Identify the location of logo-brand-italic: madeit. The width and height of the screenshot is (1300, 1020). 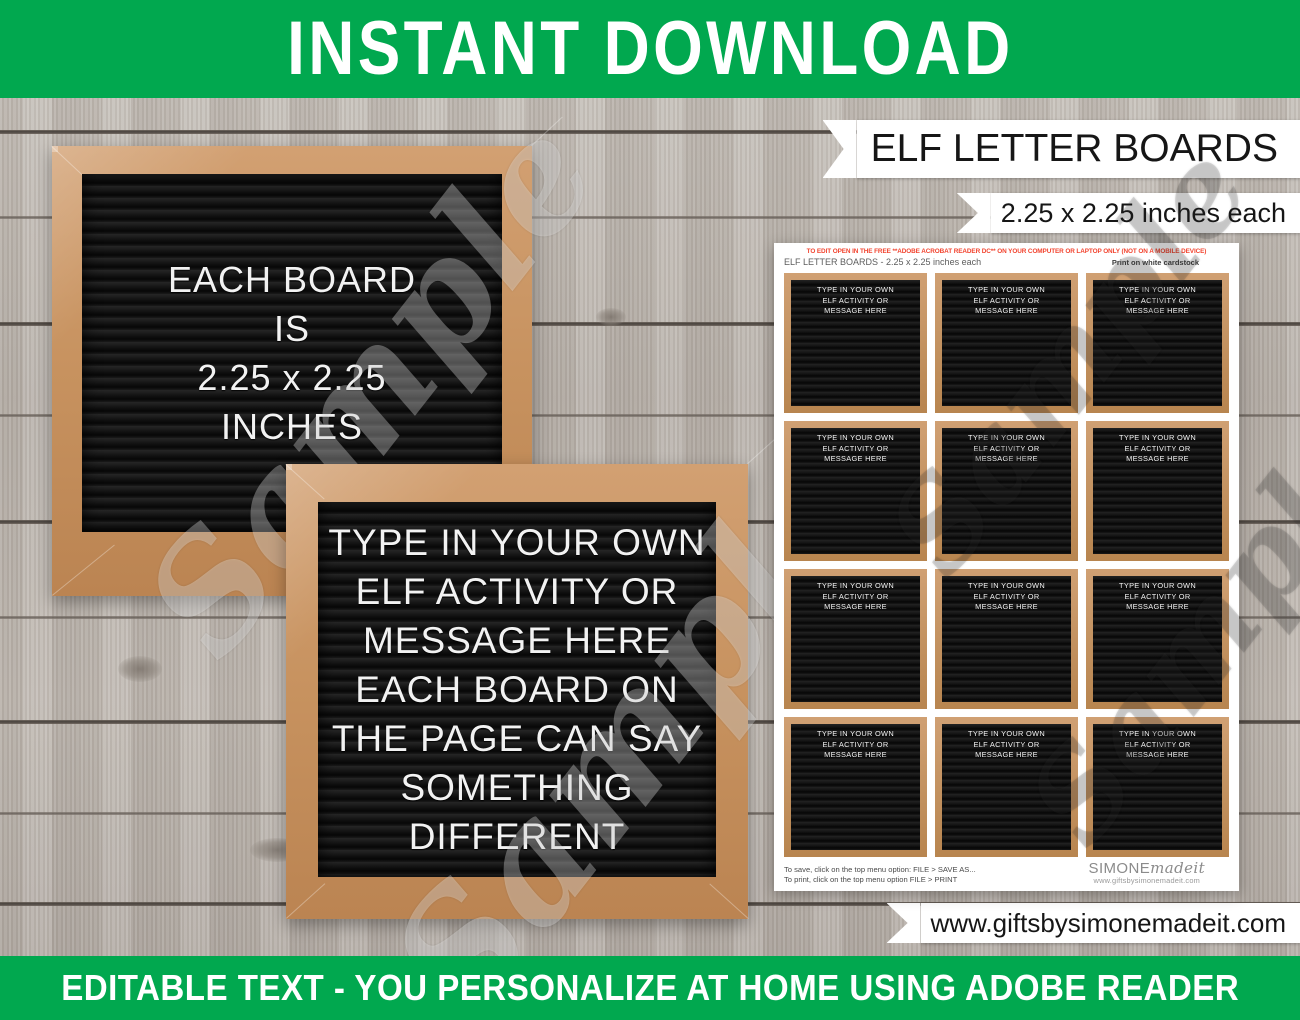
(1177, 868).